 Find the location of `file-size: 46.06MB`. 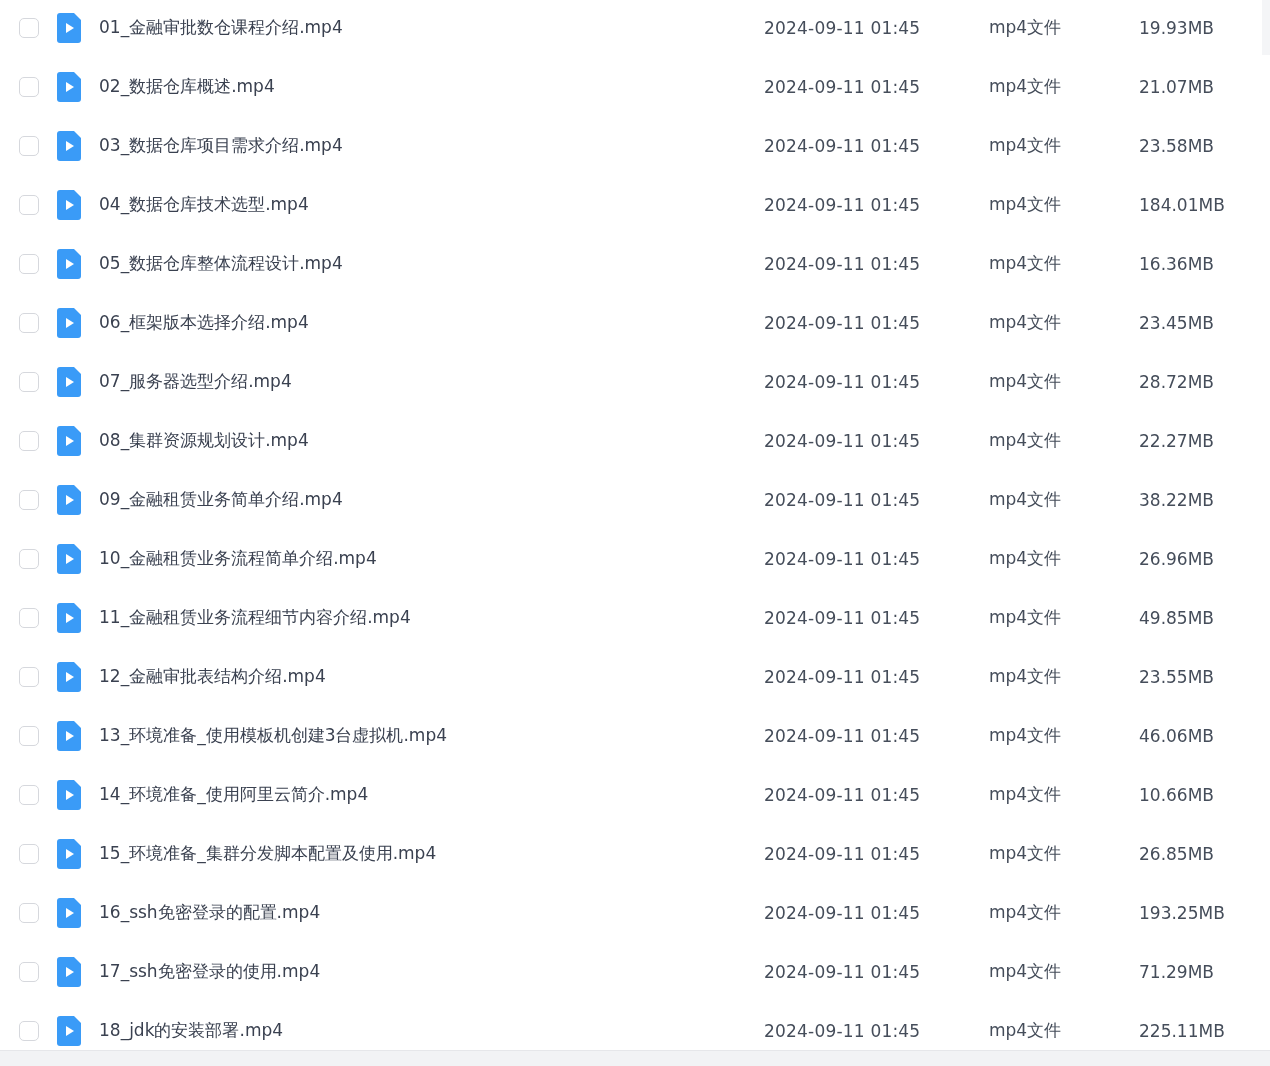

file-size: 46.06MB is located at coordinates (1176, 735).